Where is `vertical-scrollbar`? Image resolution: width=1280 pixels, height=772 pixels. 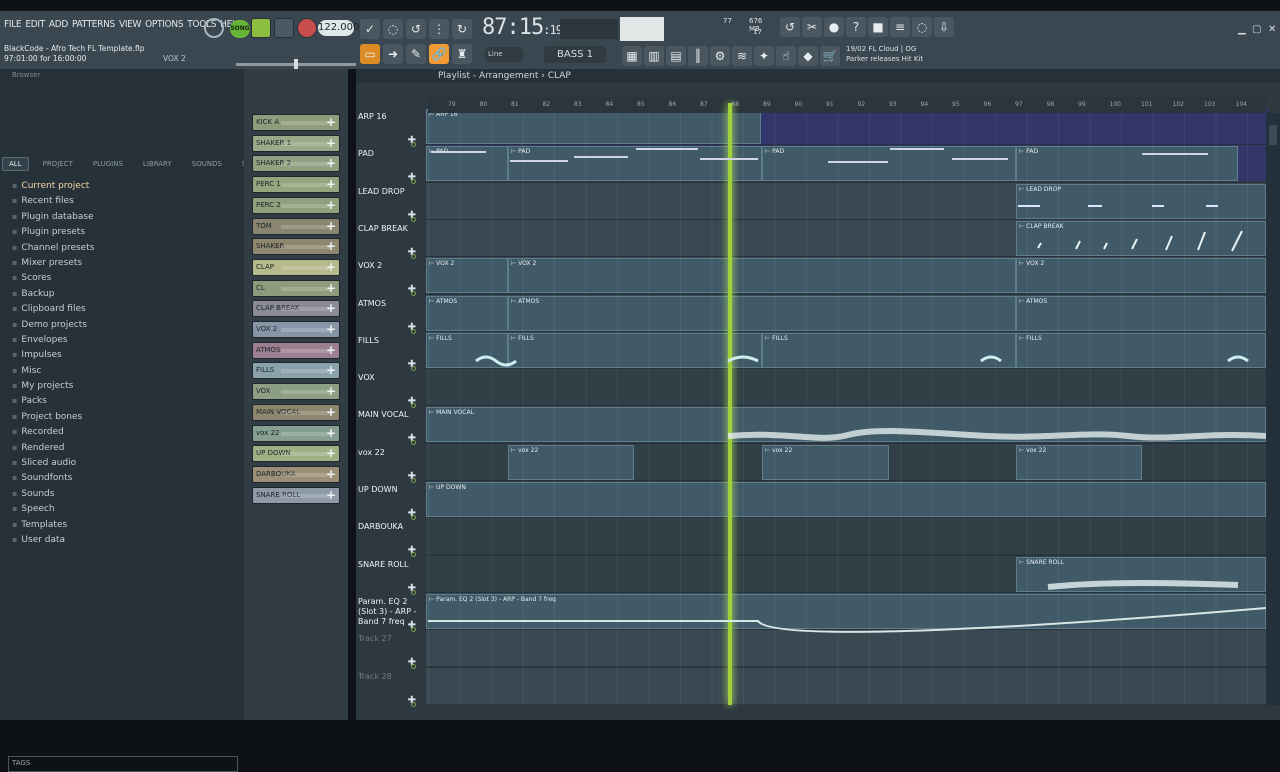
vertical-scrollbar is located at coordinates (1273, 409).